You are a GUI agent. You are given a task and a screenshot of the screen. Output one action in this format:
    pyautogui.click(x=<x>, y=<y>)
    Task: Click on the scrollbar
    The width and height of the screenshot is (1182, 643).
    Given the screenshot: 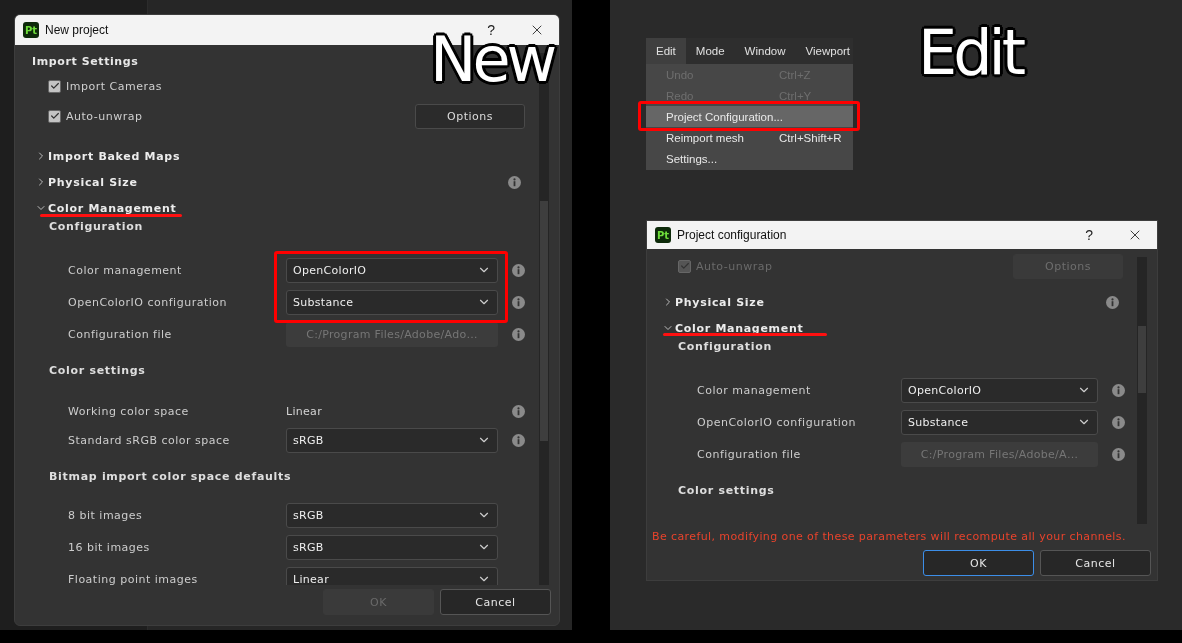 What is the action you would take?
    pyautogui.click(x=1142, y=390)
    